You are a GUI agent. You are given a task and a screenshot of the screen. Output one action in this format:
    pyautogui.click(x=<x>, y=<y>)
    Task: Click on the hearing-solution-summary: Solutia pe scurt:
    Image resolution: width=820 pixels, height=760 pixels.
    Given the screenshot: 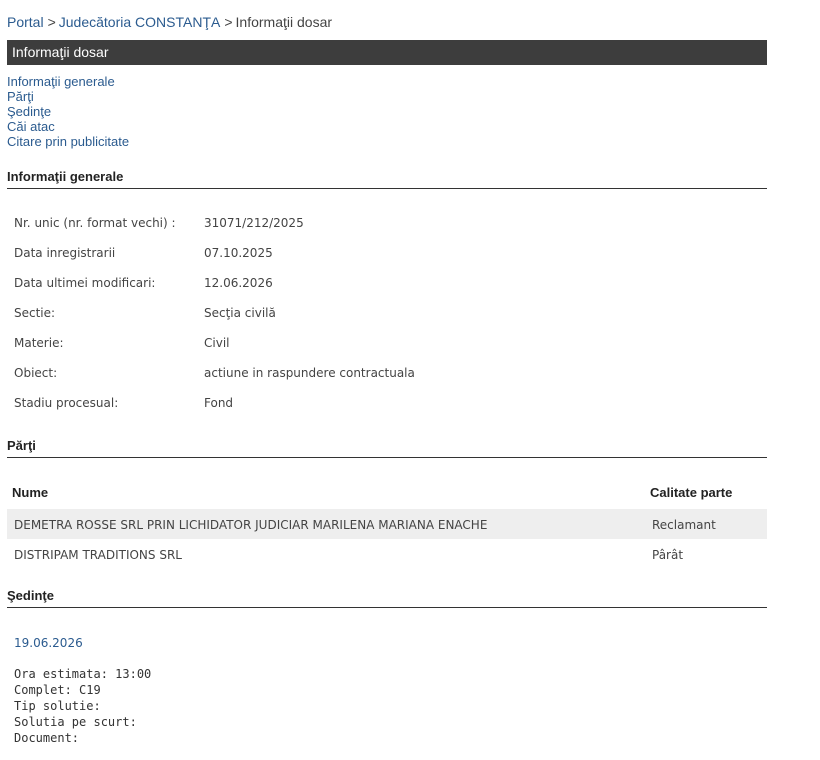 What is the action you would take?
    pyautogui.click(x=75, y=722)
    